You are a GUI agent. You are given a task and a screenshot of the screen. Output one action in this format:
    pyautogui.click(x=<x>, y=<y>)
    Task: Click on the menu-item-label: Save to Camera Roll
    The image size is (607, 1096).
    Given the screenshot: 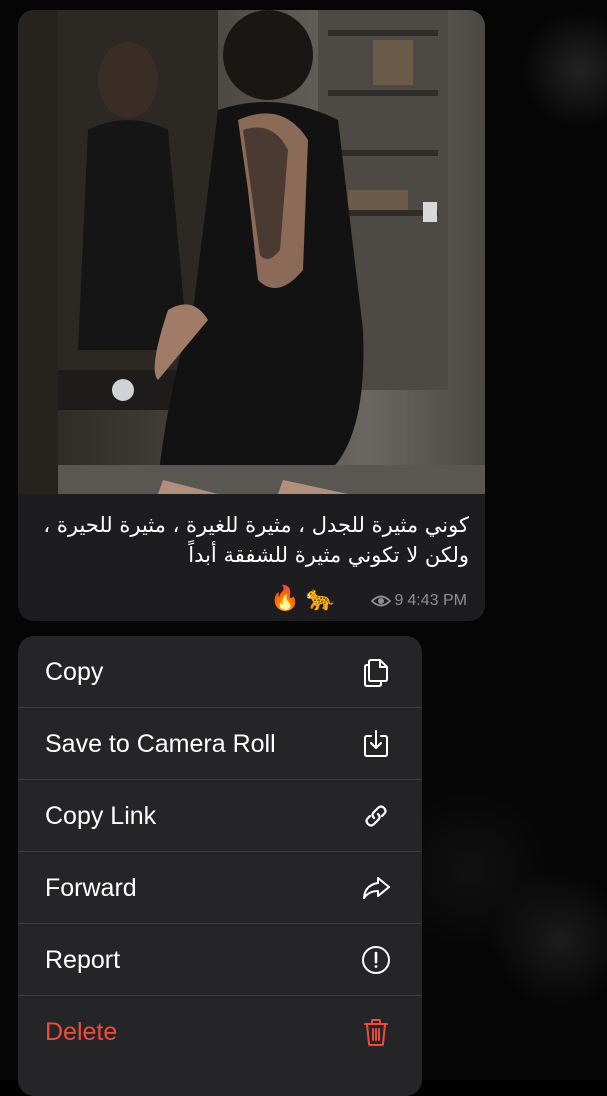 What is the action you would take?
    pyautogui.click(x=160, y=743)
    